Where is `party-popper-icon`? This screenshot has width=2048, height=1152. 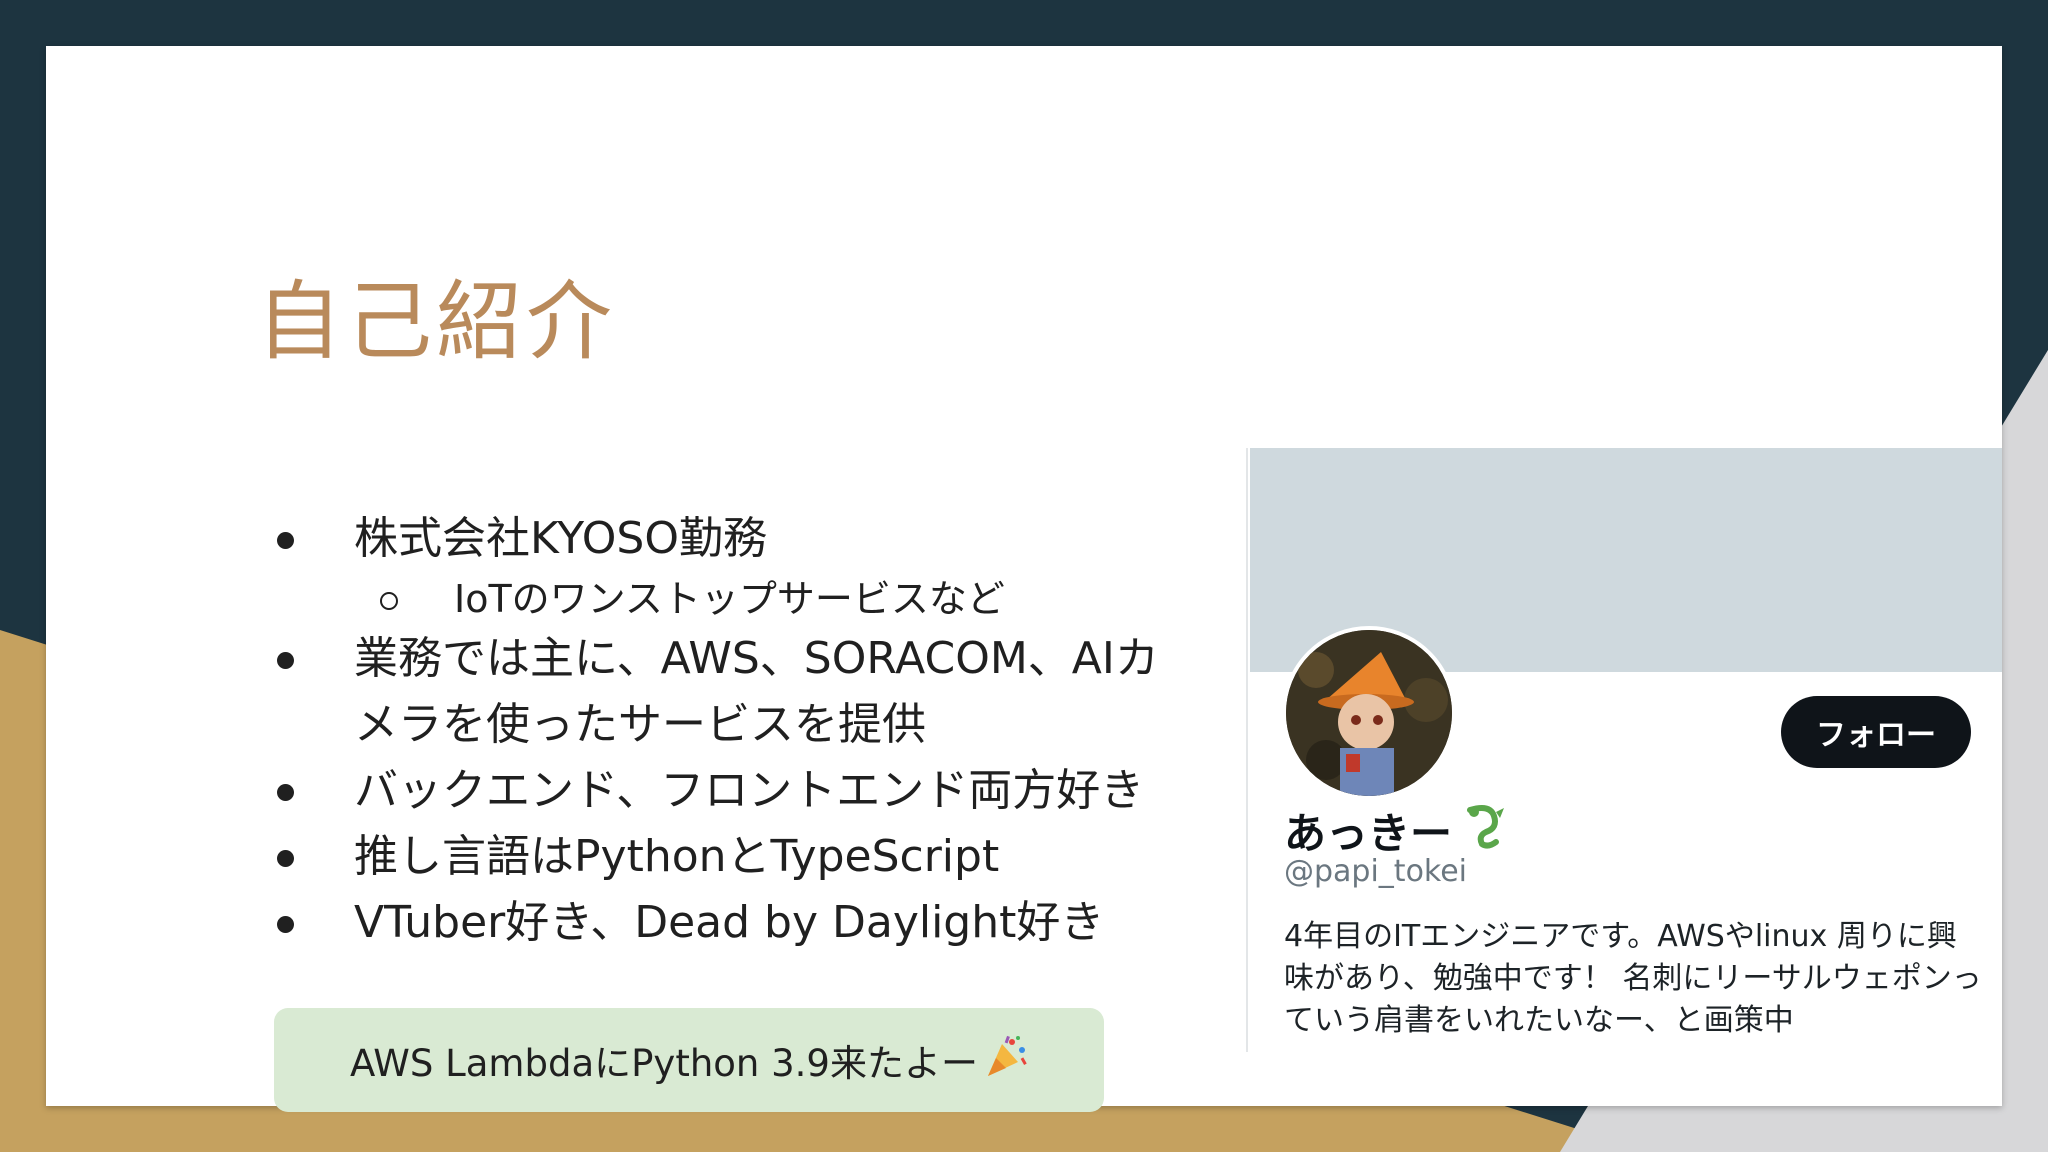
party-popper-icon is located at coordinates (1006, 1060).